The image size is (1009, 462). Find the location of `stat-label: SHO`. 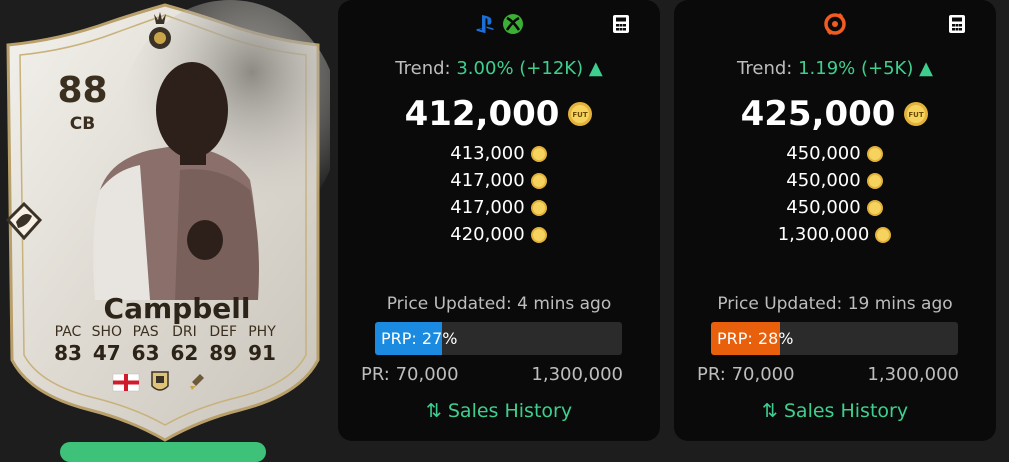

stat-label: SHO is located at coordinates (107, 332).